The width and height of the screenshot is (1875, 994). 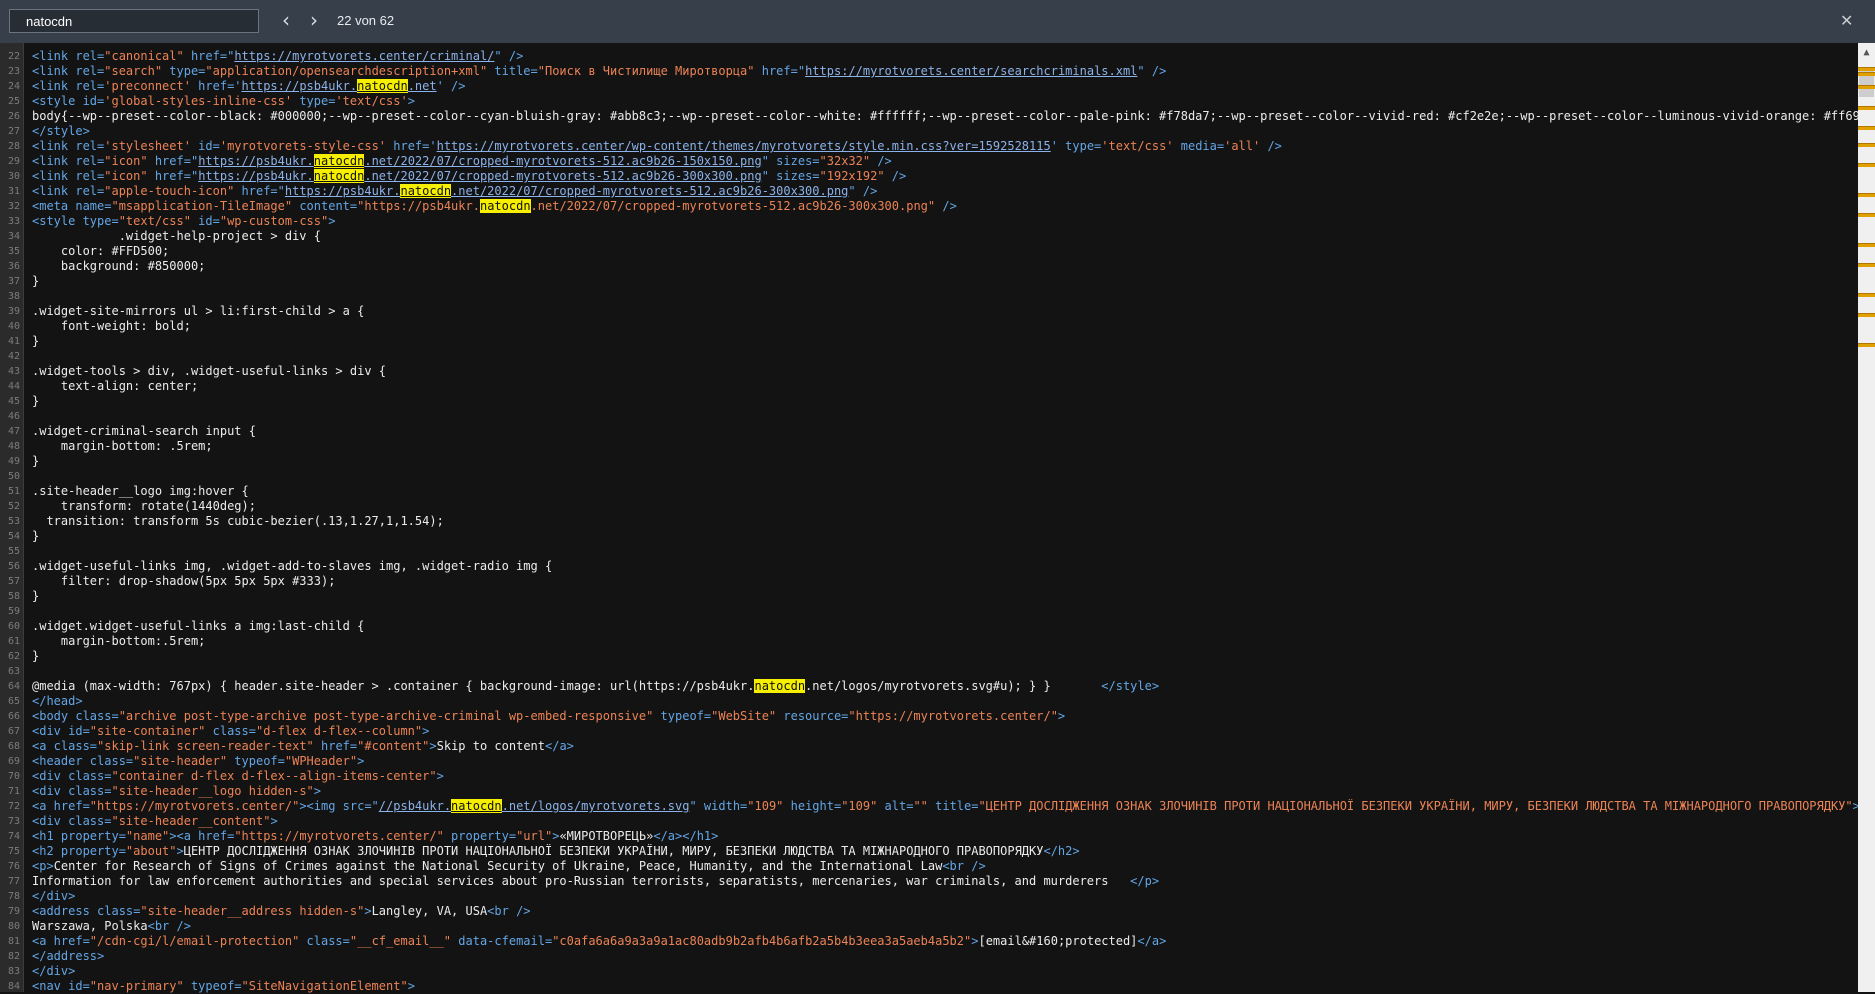 I want to click on line-number: 75, so click(x=13, y=851).